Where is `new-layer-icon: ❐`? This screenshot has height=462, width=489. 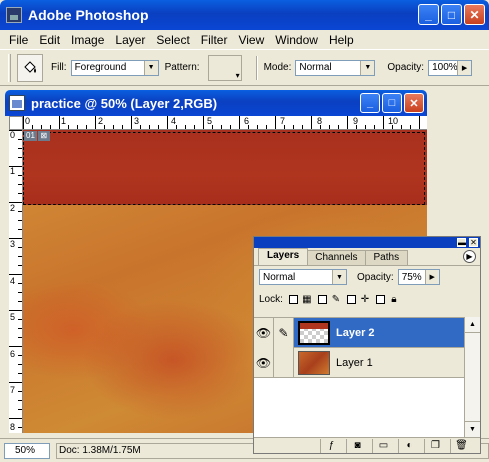 new-layer-icon: ❐ is located at coordinates (435, 445).